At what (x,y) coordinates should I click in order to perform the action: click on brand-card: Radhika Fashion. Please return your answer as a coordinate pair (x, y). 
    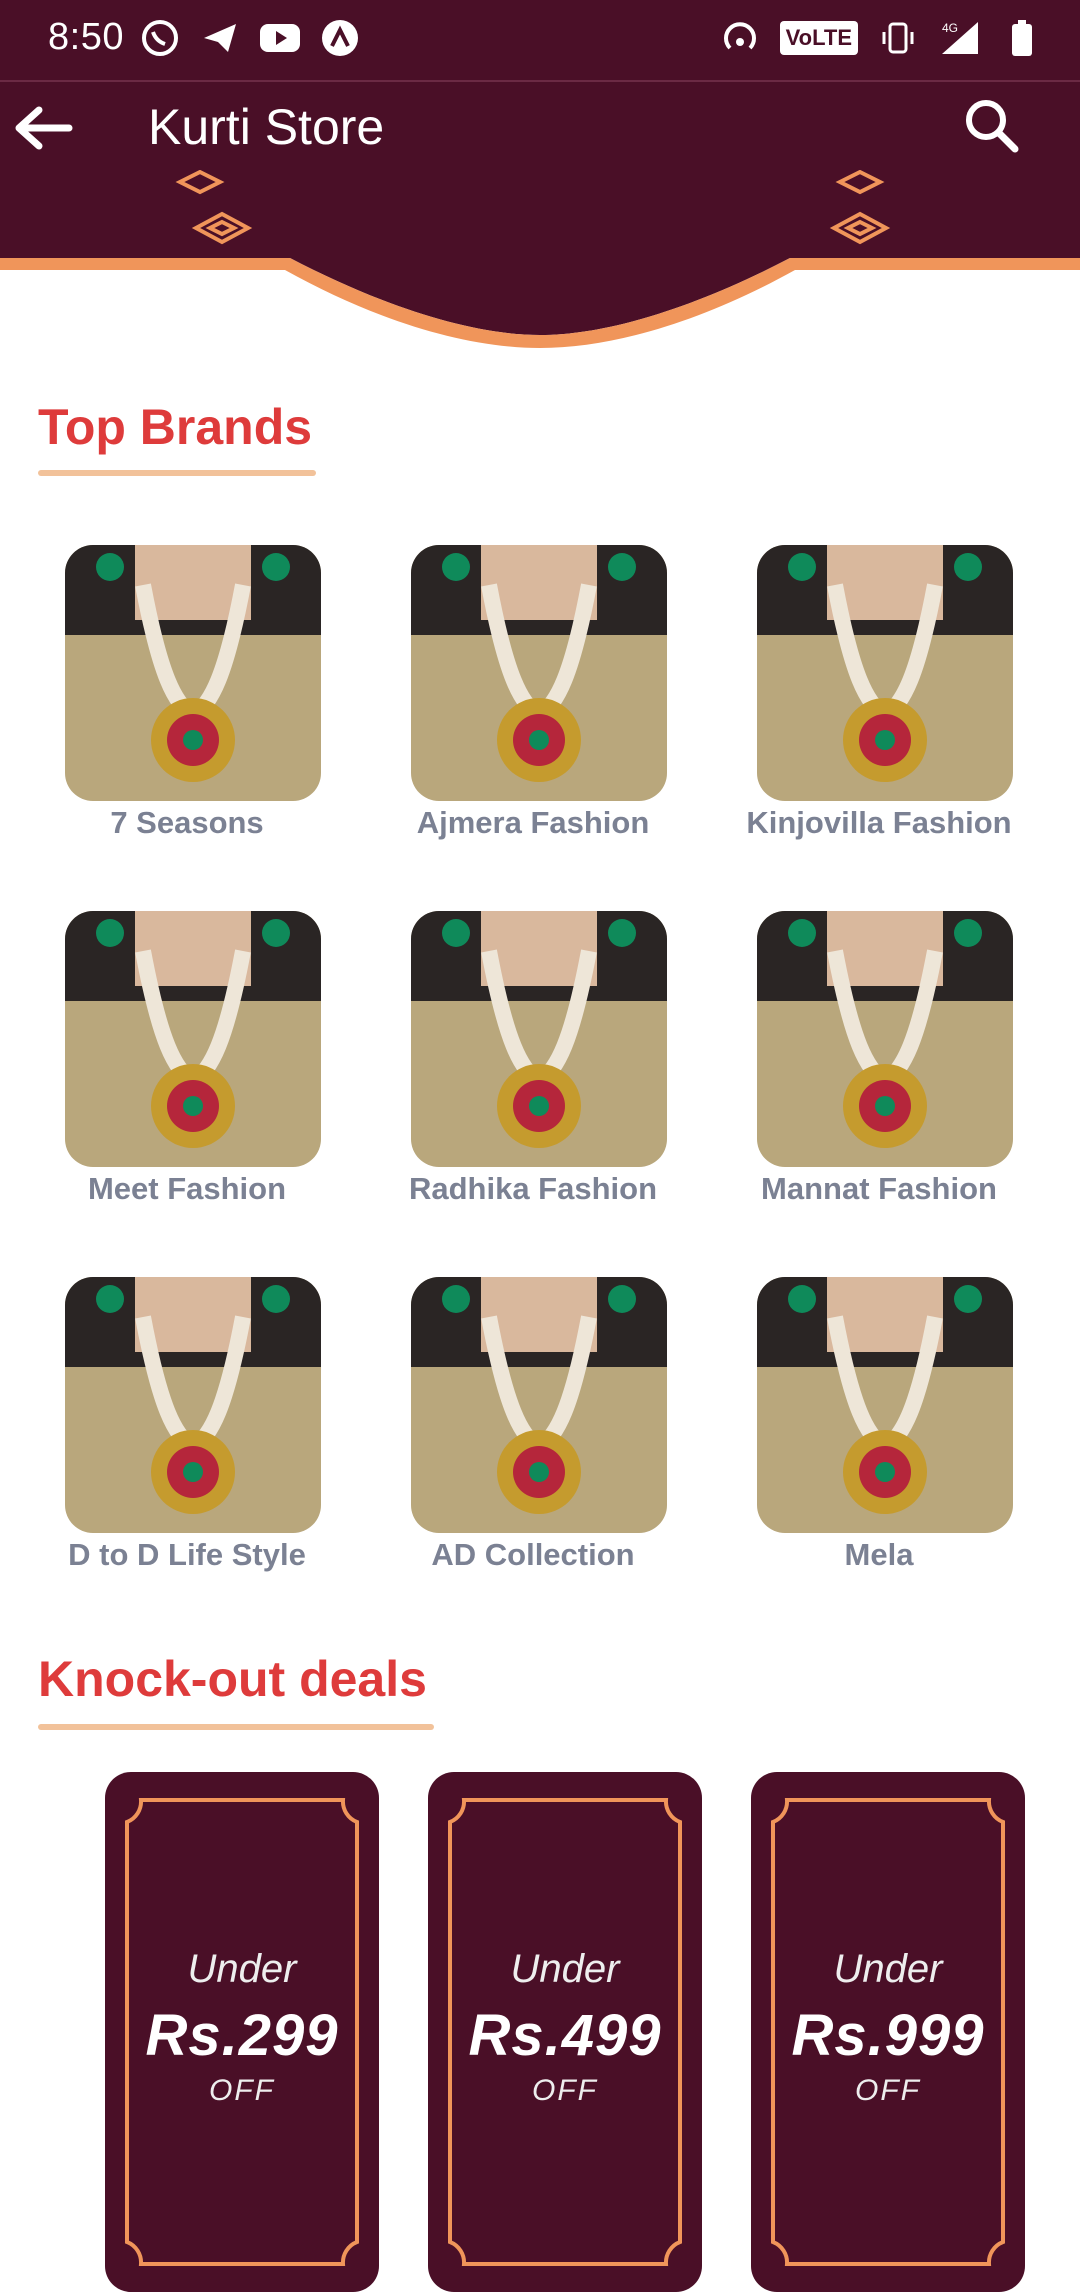
    Looking at the image, I should click on (533, 1071).